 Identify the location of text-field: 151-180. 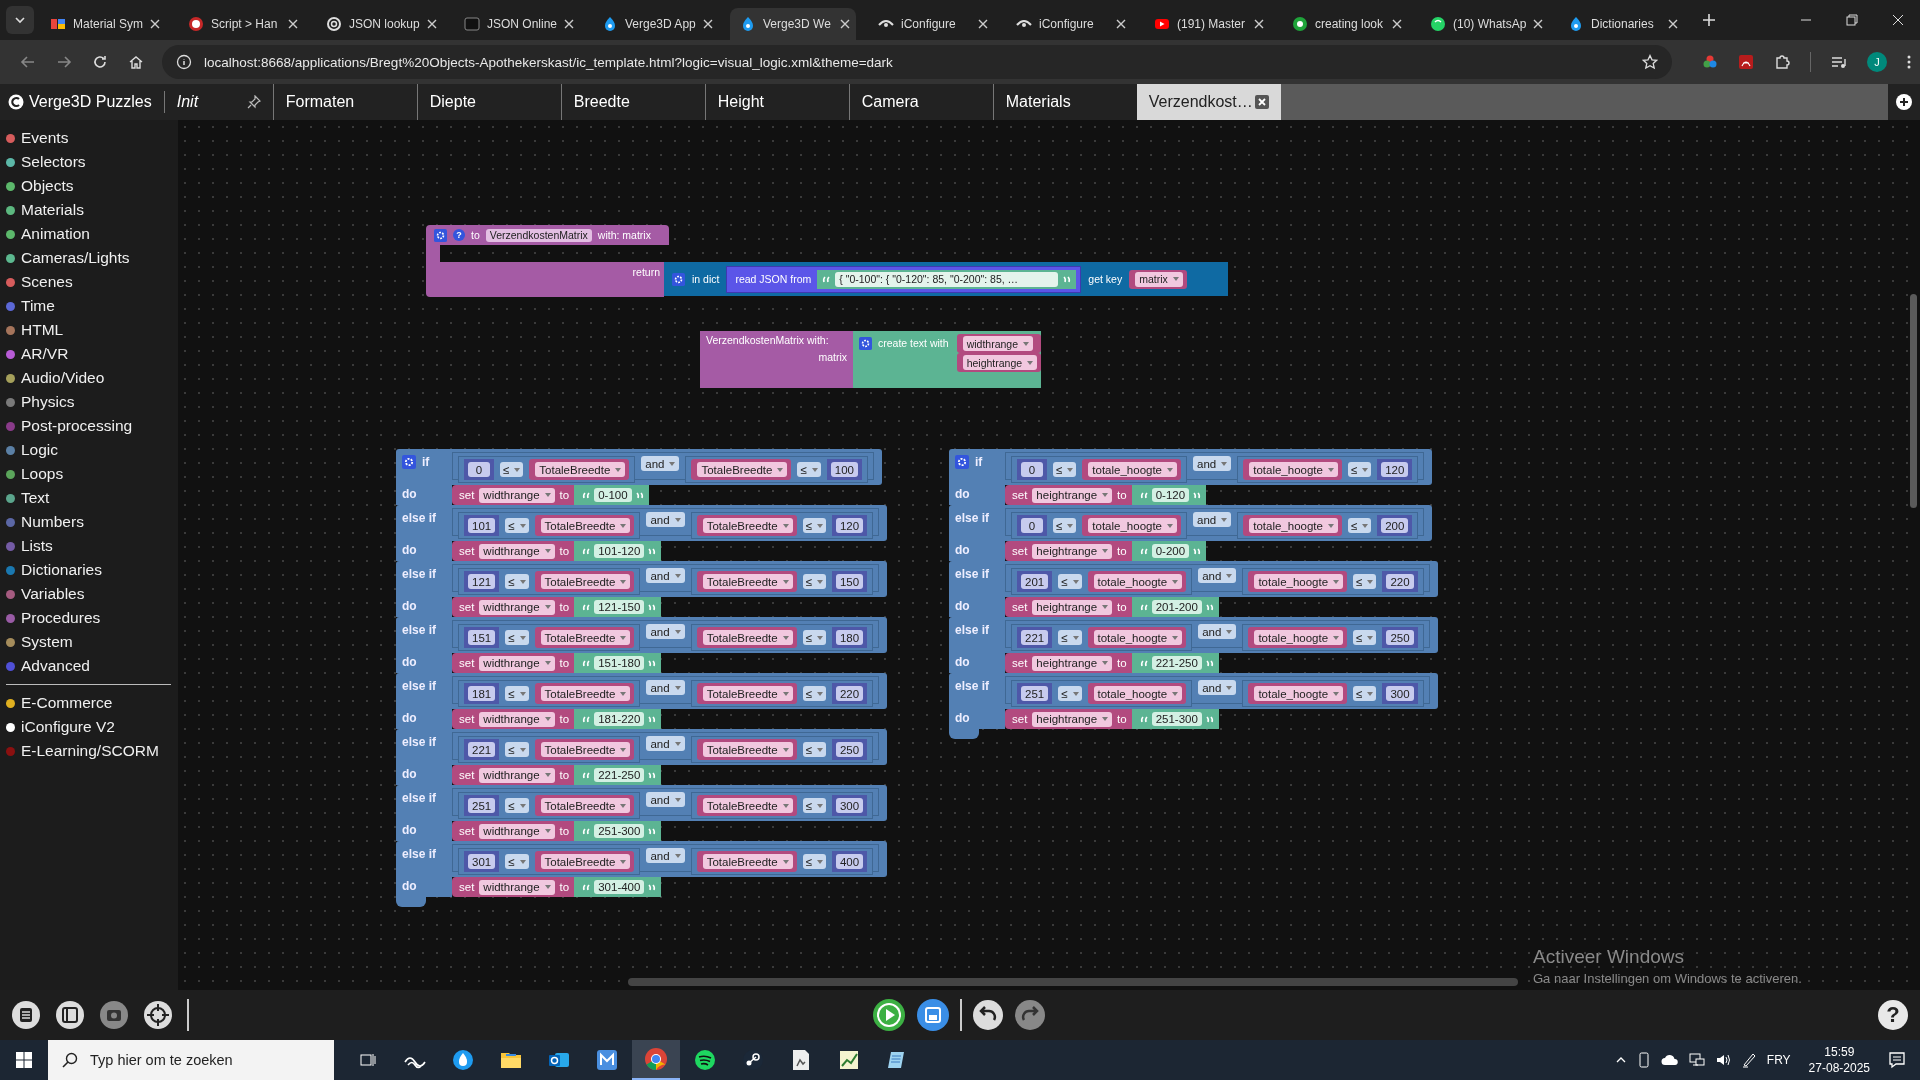
(619, 663).